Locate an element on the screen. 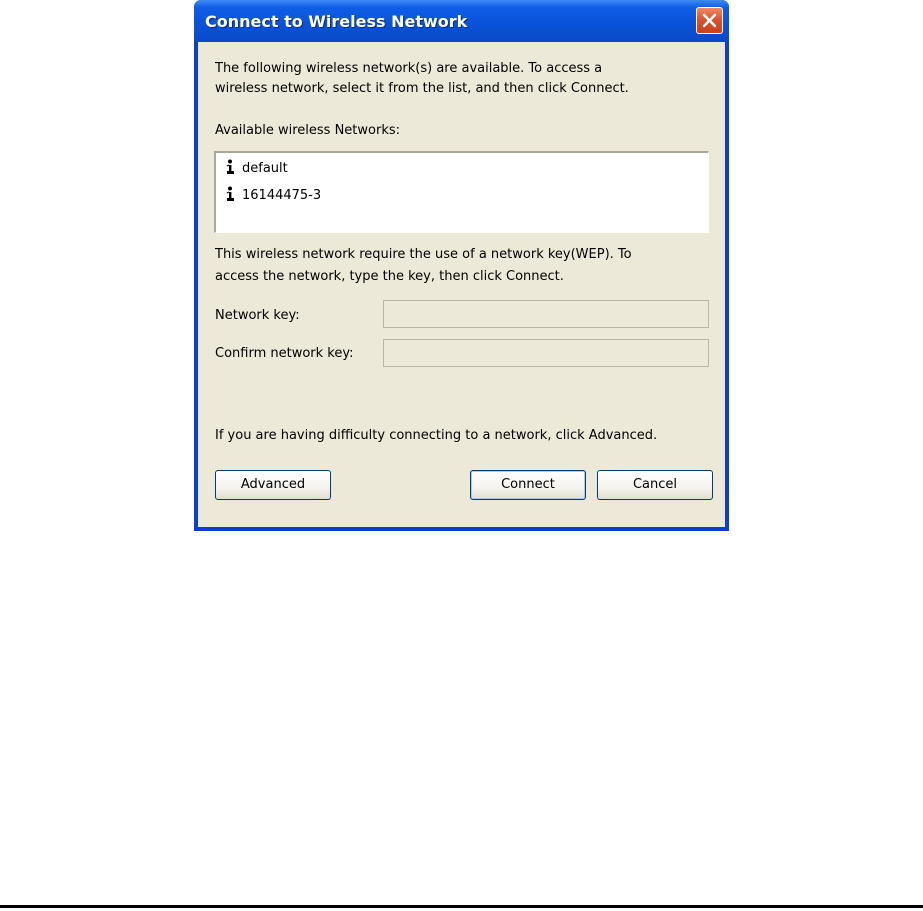 Image resolution: width=923 pixels, height=911 pixels. close-icon is located at coordinates (709, 20).